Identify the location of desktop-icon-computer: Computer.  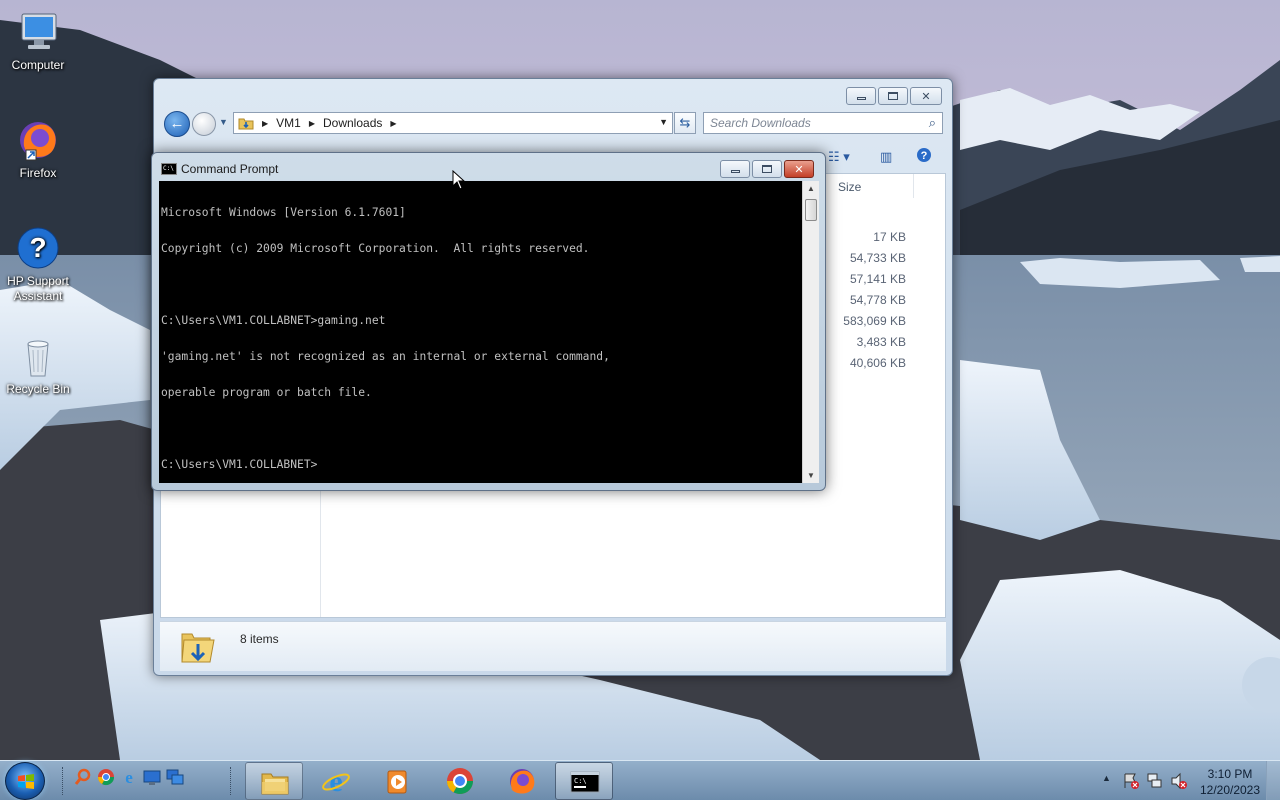
(38, 40).